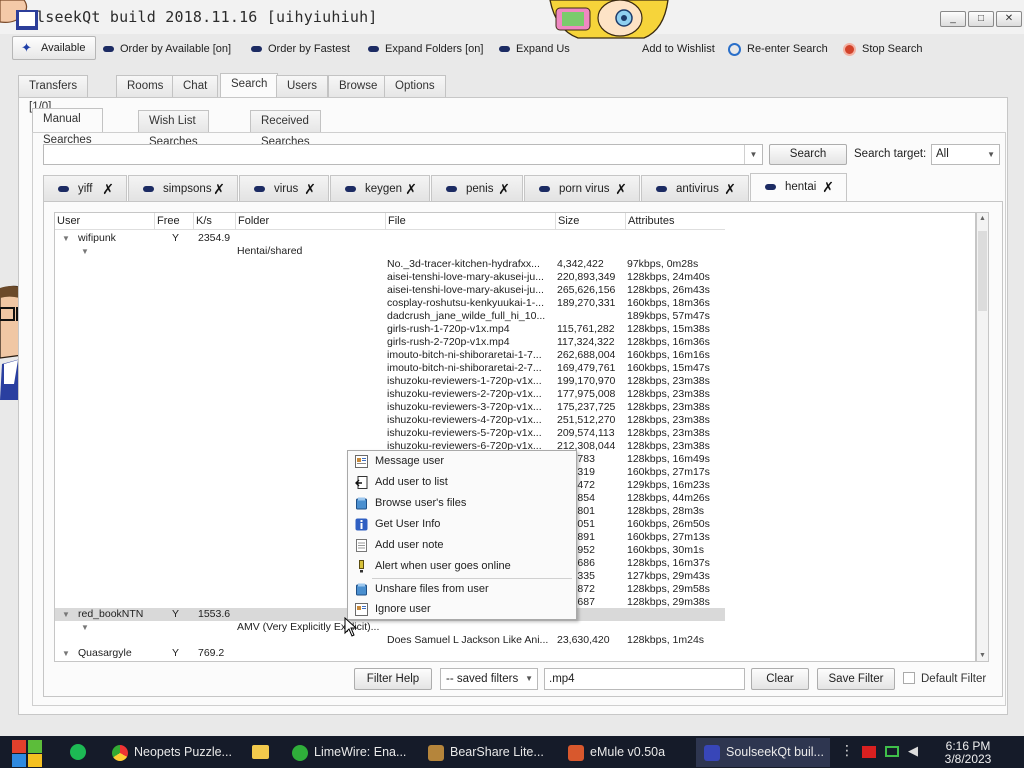  What do you see at coordinates (174, 221) in the screenshot?
I see `column-header-free: Free` at bounding box center [174, 221].